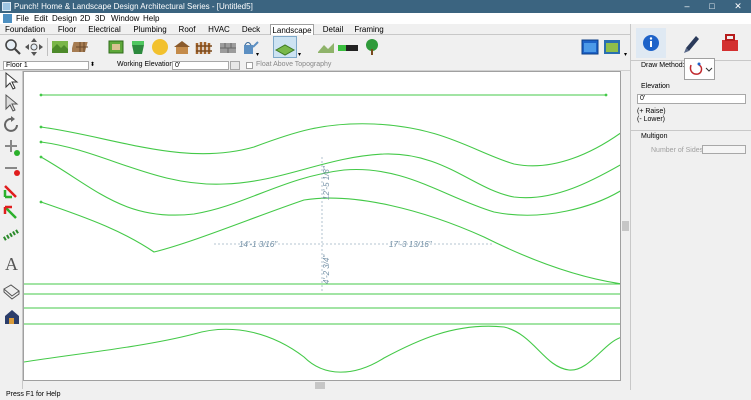 The width and height of the screenshot is (751, 400). Describe the element at coordinates (150, 29) in the screenshot. I see `tab-plumbing: Plumbing` at that location.